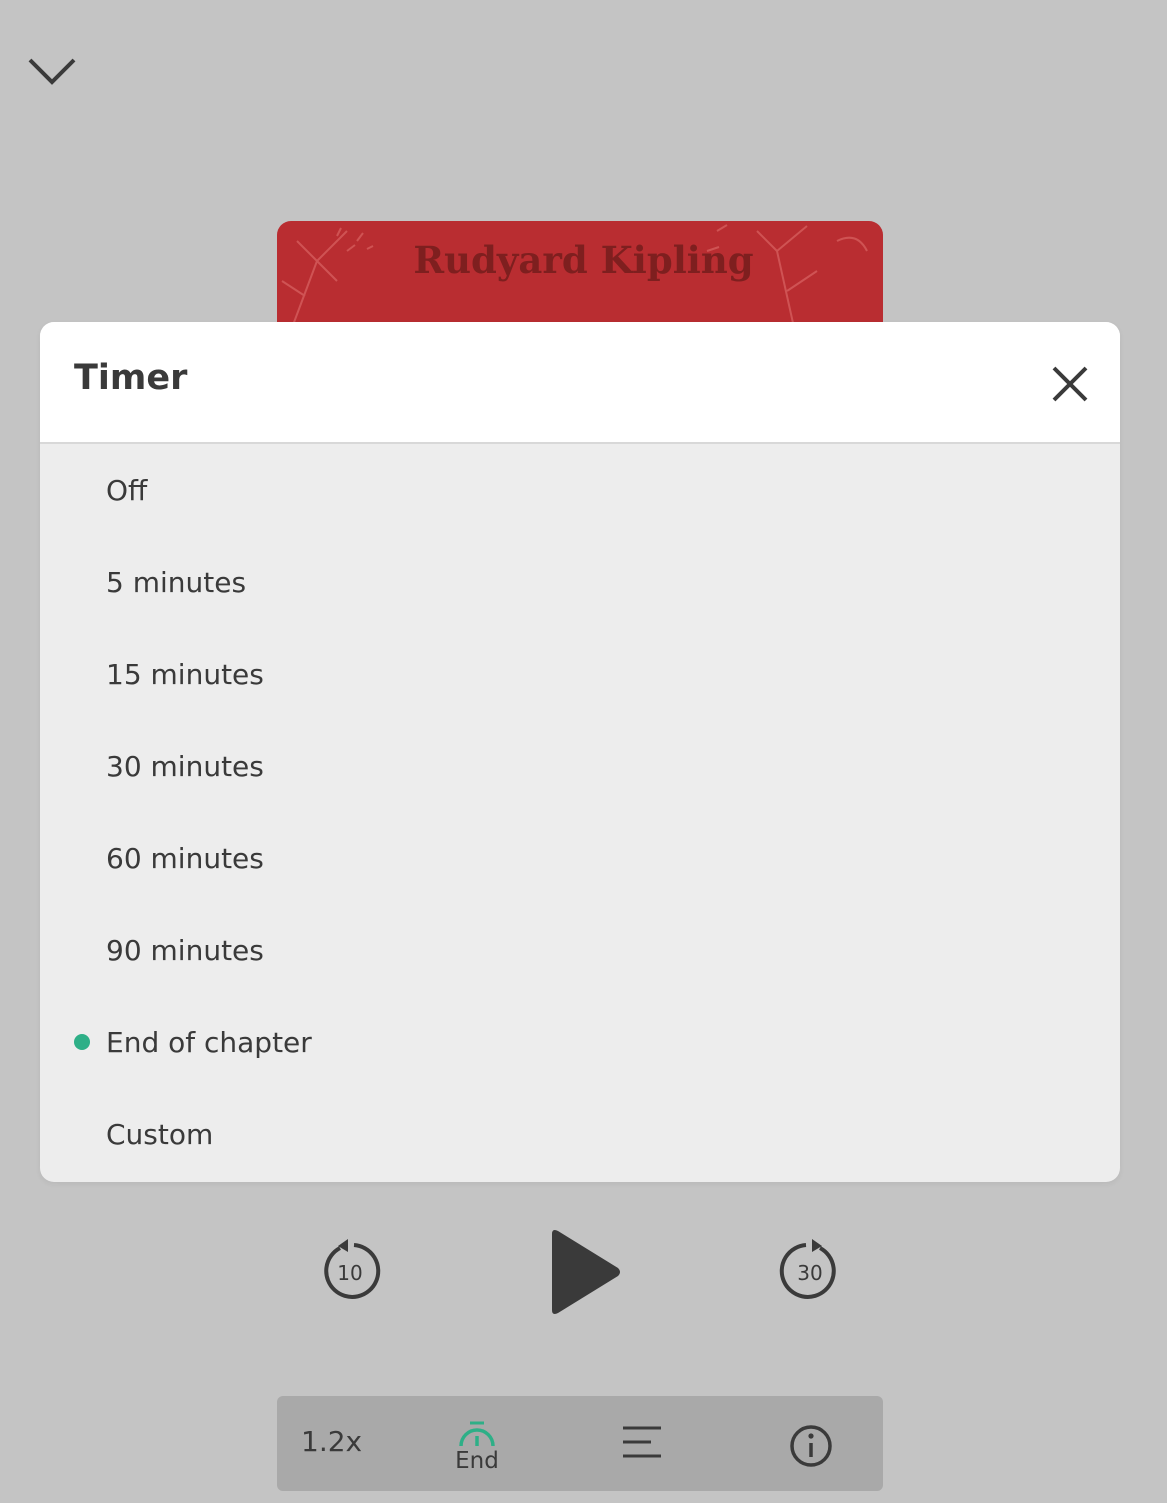 The height and width of the screenshot is (1503, 1167). I want to click on close-button, so click(1070, 384).